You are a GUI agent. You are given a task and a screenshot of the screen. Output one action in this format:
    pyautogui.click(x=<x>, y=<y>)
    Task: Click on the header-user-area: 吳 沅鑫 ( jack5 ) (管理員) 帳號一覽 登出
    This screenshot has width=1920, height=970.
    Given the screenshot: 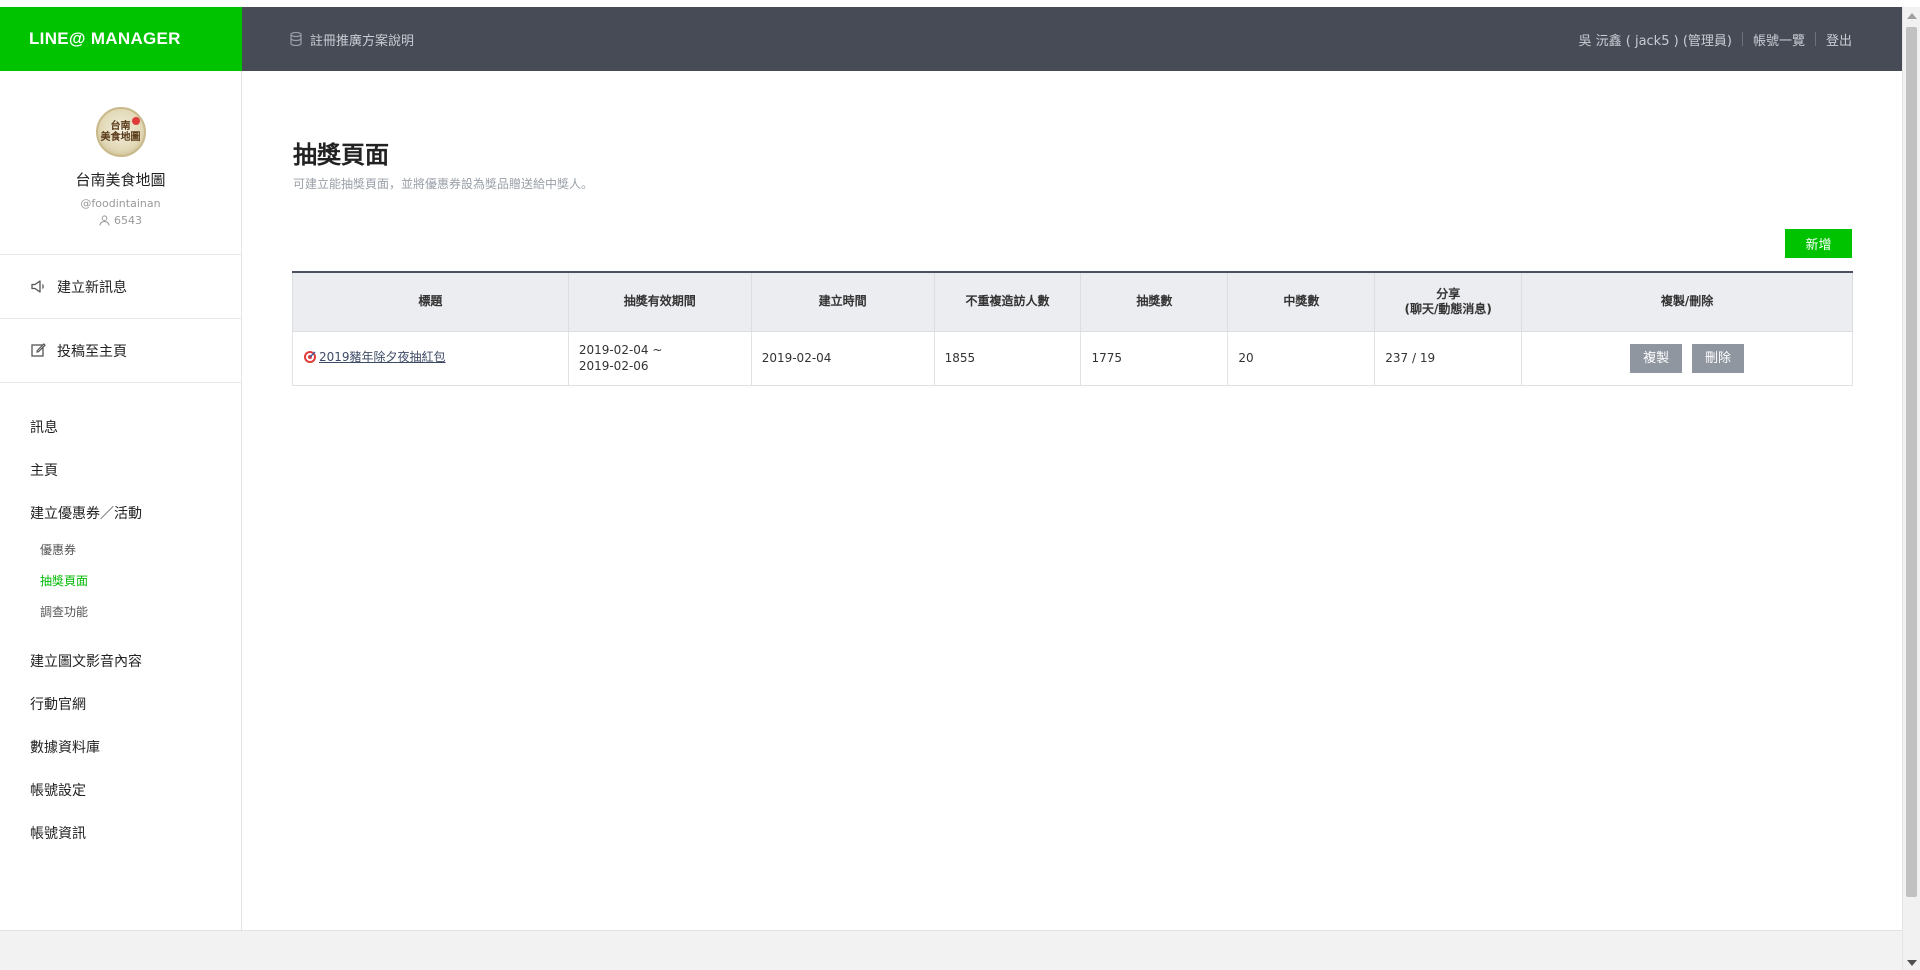 What is the action you would take?
    pyautogui.click(x=1715, y=39)
    